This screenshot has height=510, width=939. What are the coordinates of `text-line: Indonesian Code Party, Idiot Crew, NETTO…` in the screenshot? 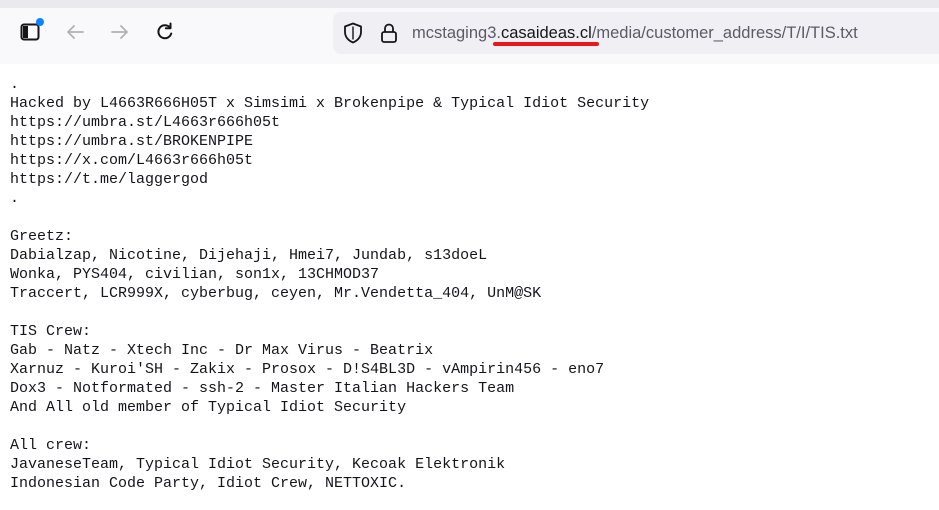 It's located at (208, 483).